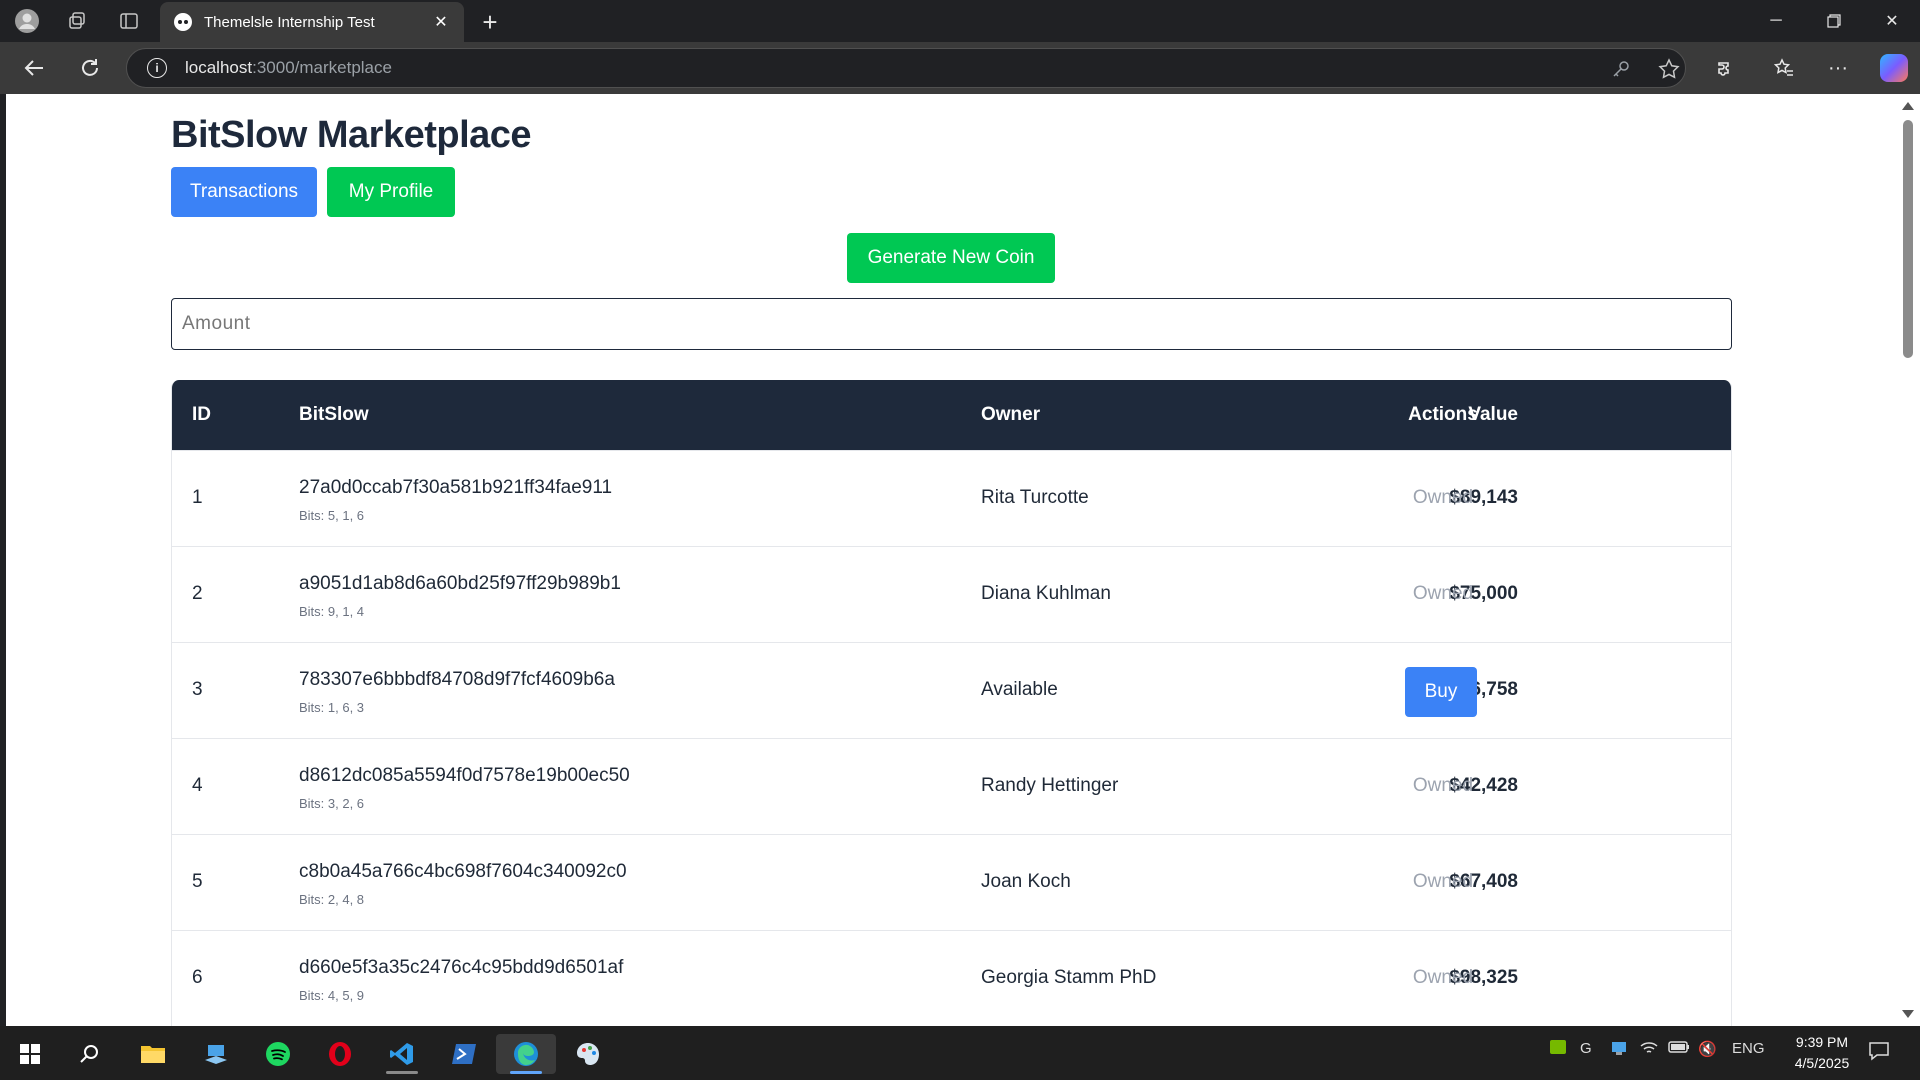 This screenshot has width=1920, height=1080. Describe the element at coordinates (1069, 977) in the screenshot. I see `owner-name: Georgia Stamm PhD` at that location.